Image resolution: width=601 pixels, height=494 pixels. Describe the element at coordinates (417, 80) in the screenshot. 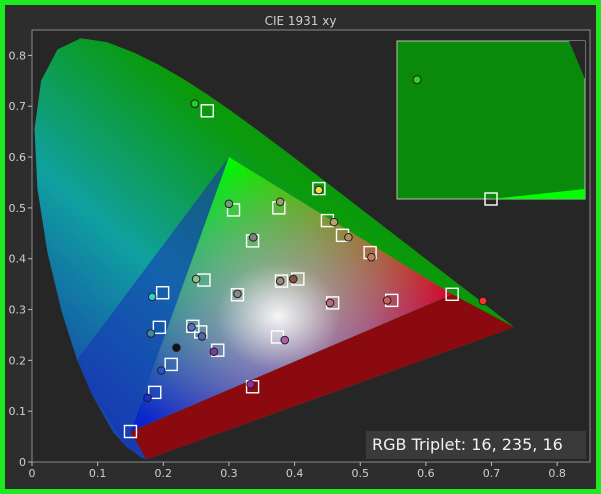

I see `inset-measured-point` at that location.